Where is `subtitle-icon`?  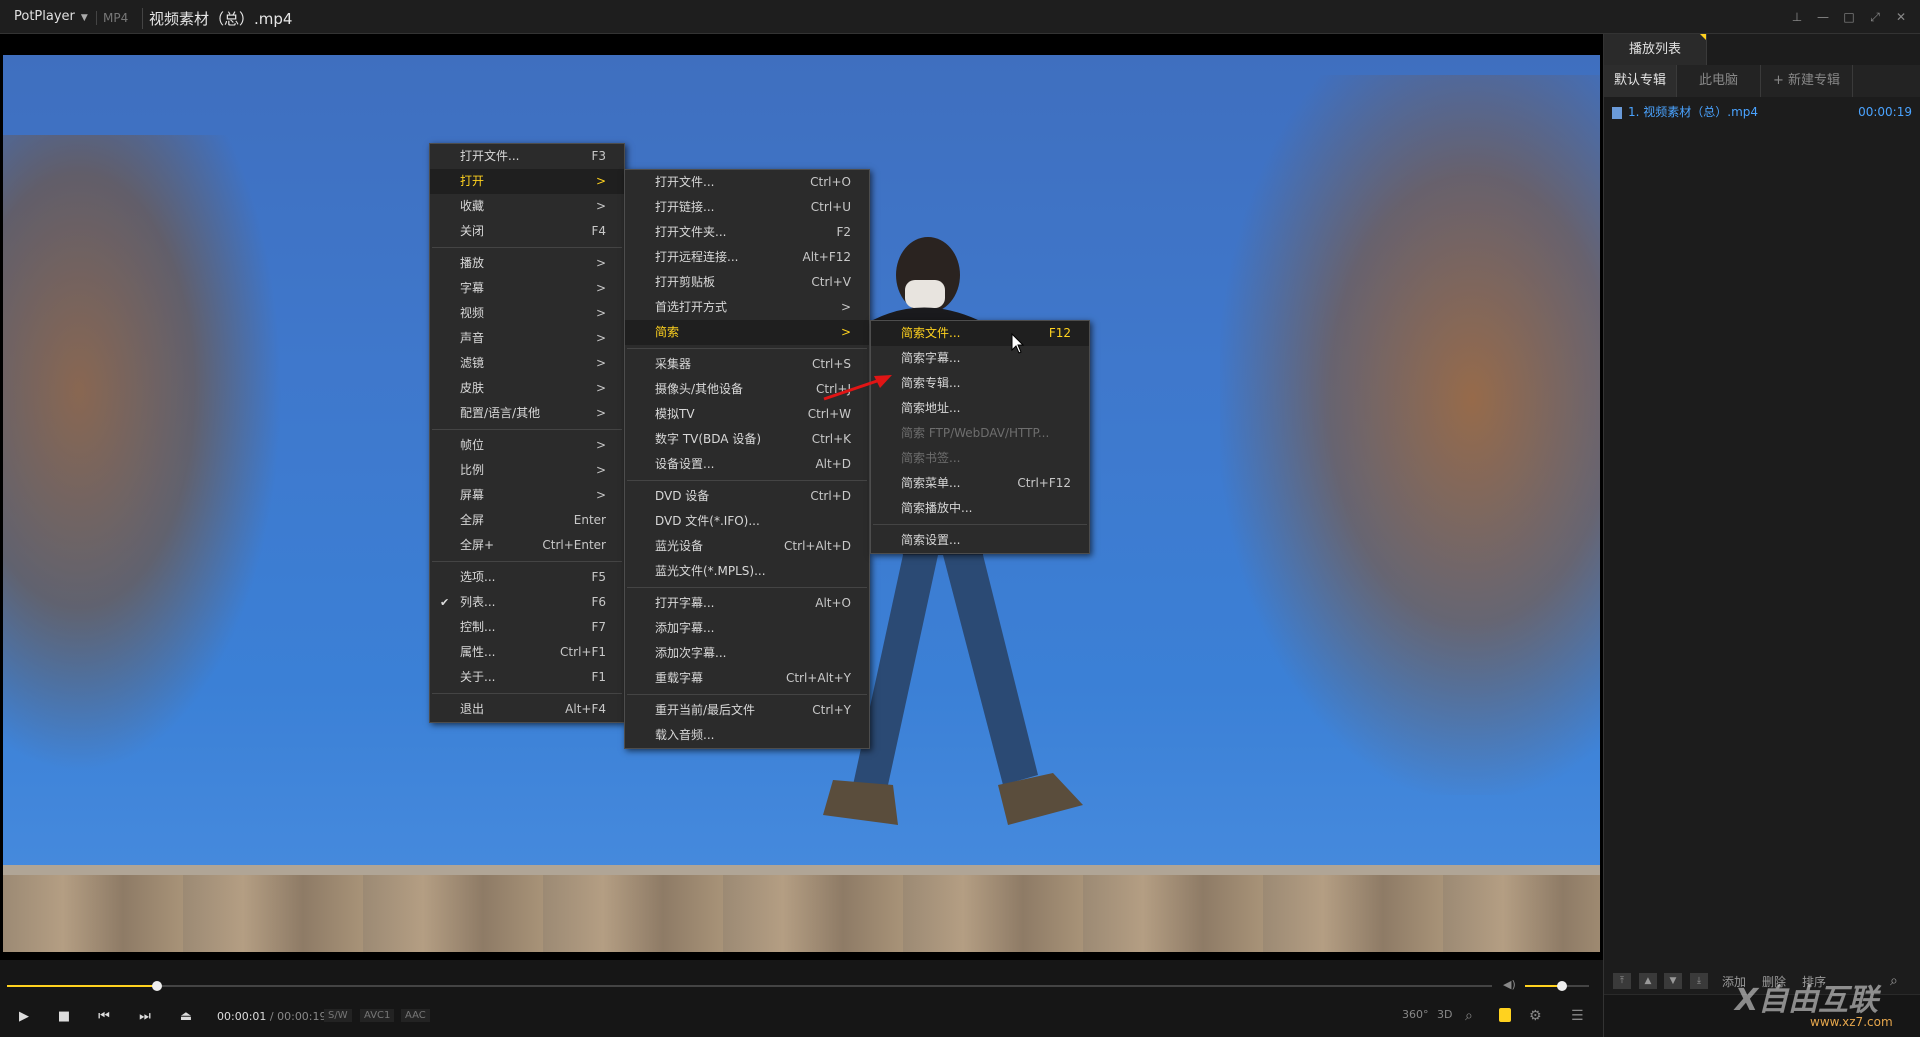
subtitle-icon is located at coordinates (1505, 1015).